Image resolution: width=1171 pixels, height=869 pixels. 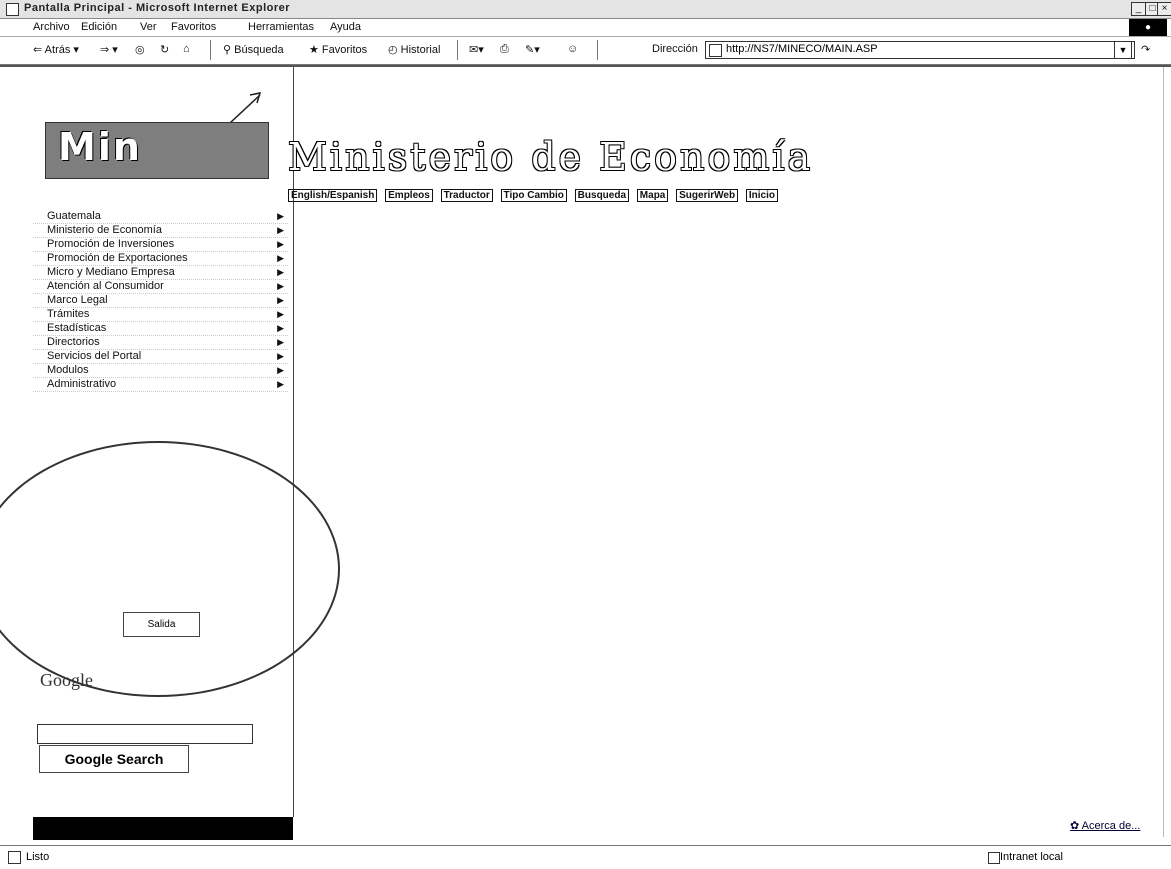 I want to click on topnav-traductor: Traductor, so click(x=466, y=195).